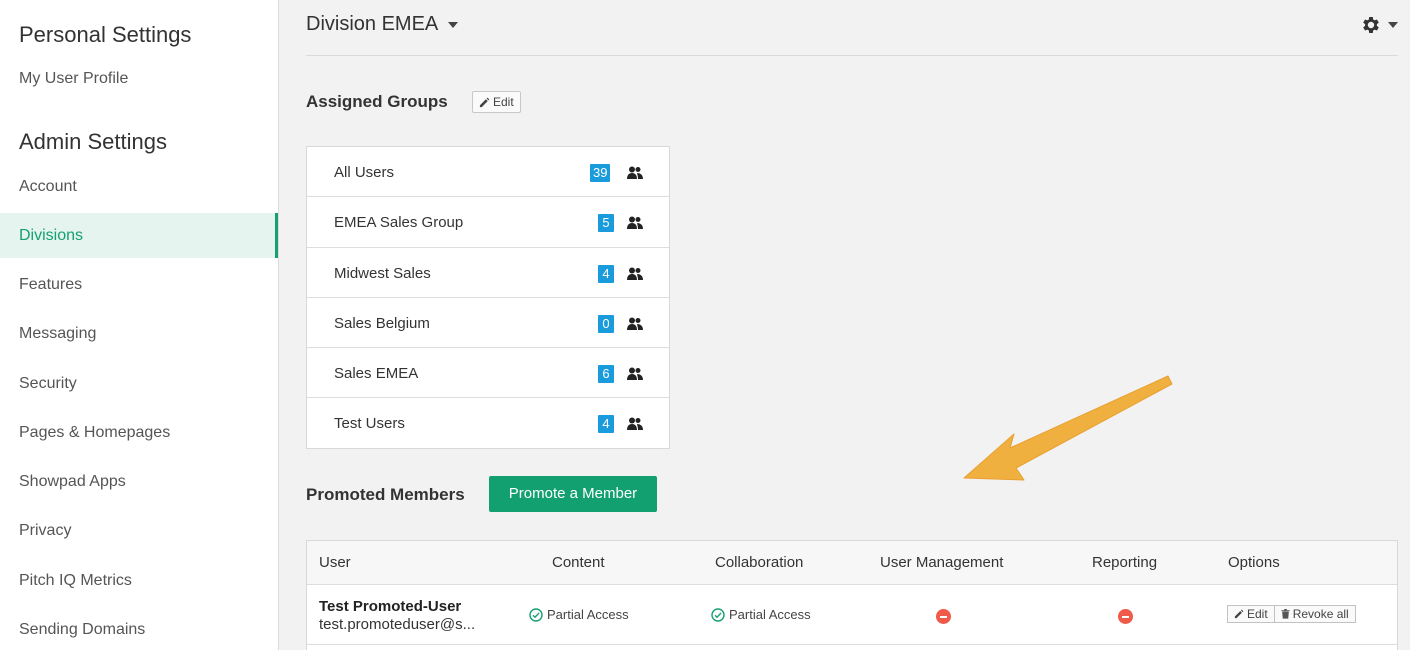 This screenshot has height=650, width=1410. I want to click on column-header-reporting: Reporting, so click(1125, 562).